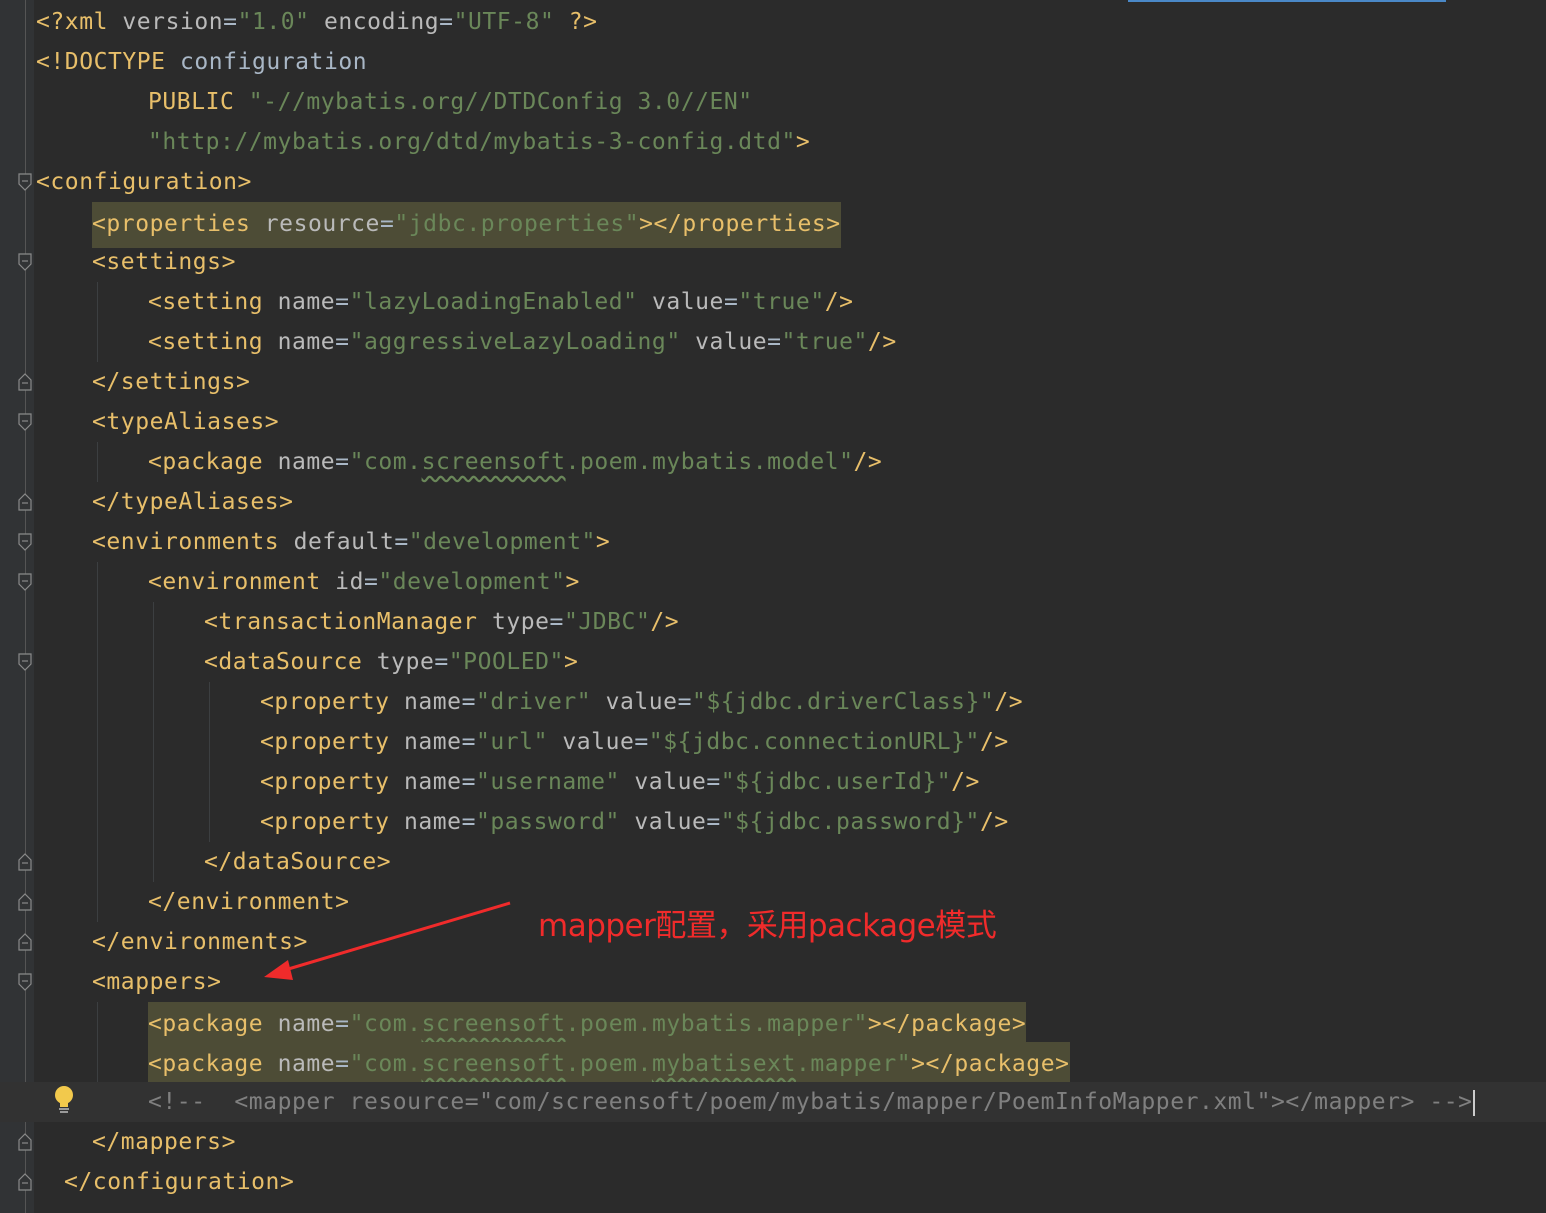 Image resolution: width=1546 pixels, height=1213 pixels. Describe the element at coordinates (767, 926) in the screenshot. I see `annotation-label: mapper配置，采用package模式` at that location.